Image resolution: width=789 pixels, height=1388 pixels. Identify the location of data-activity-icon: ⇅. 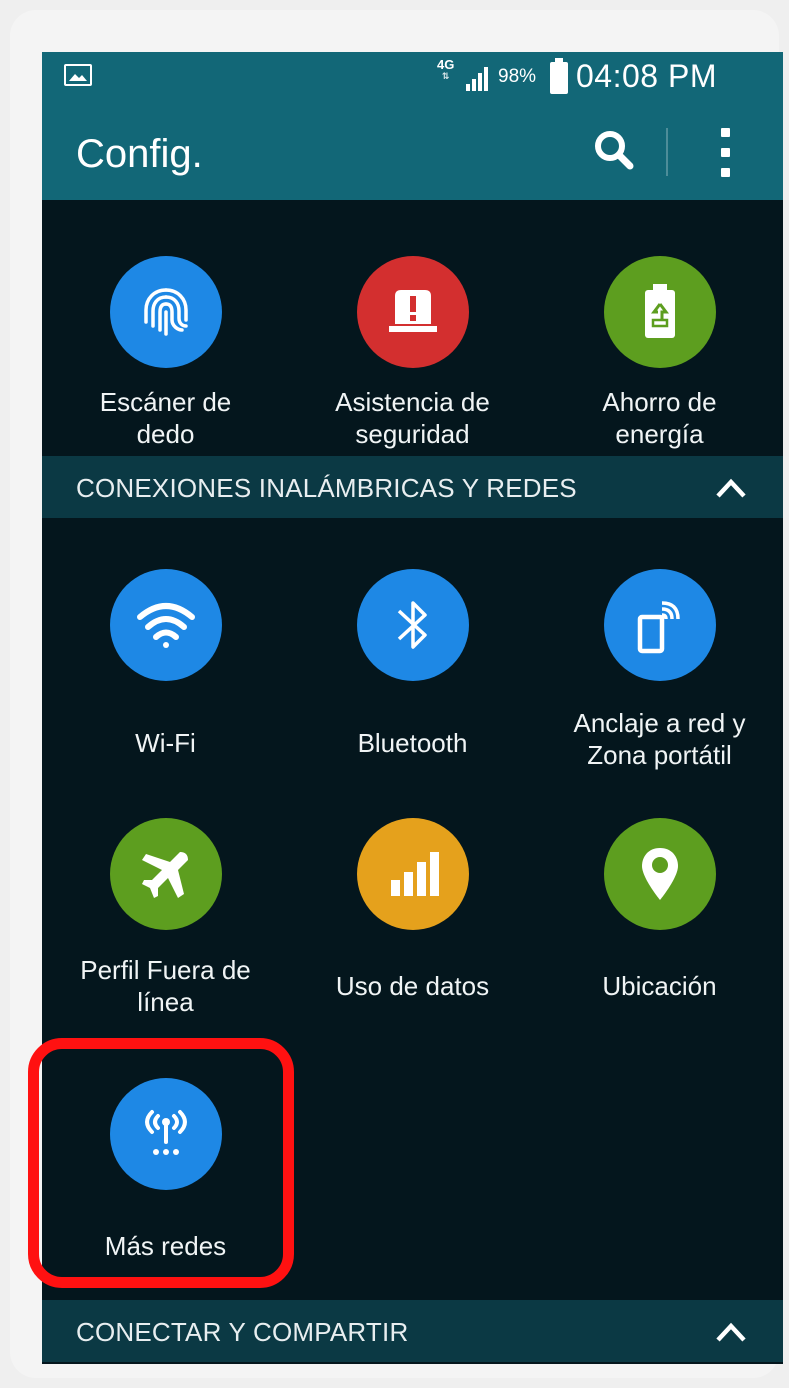
(445, 76).